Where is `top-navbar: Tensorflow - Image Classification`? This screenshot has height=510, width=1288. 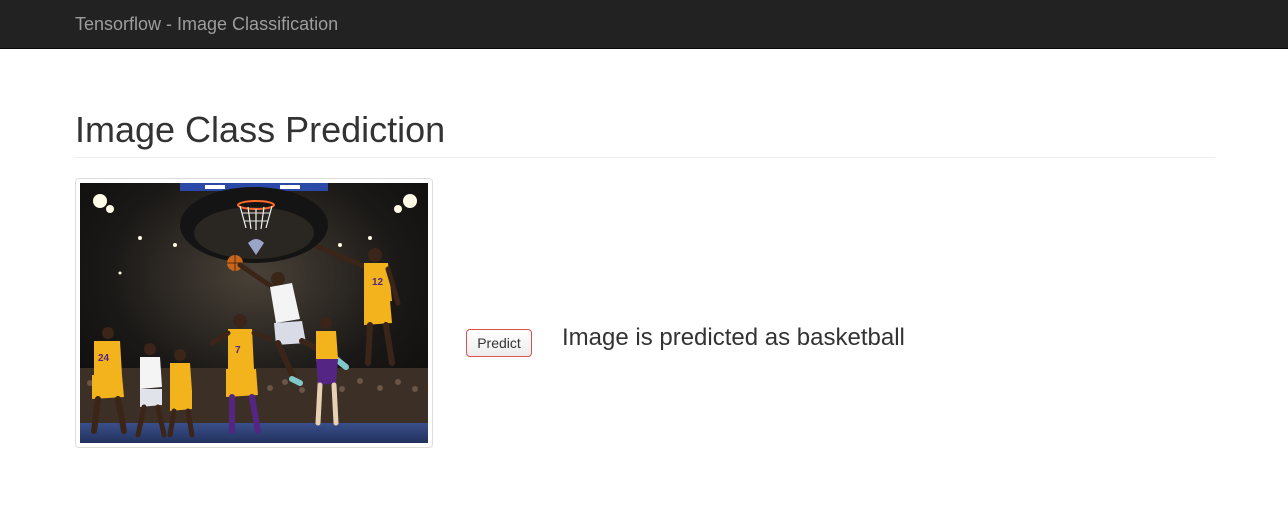
top-navbar: Tensorflow - Image Classification is located at coordinates (644, 24).